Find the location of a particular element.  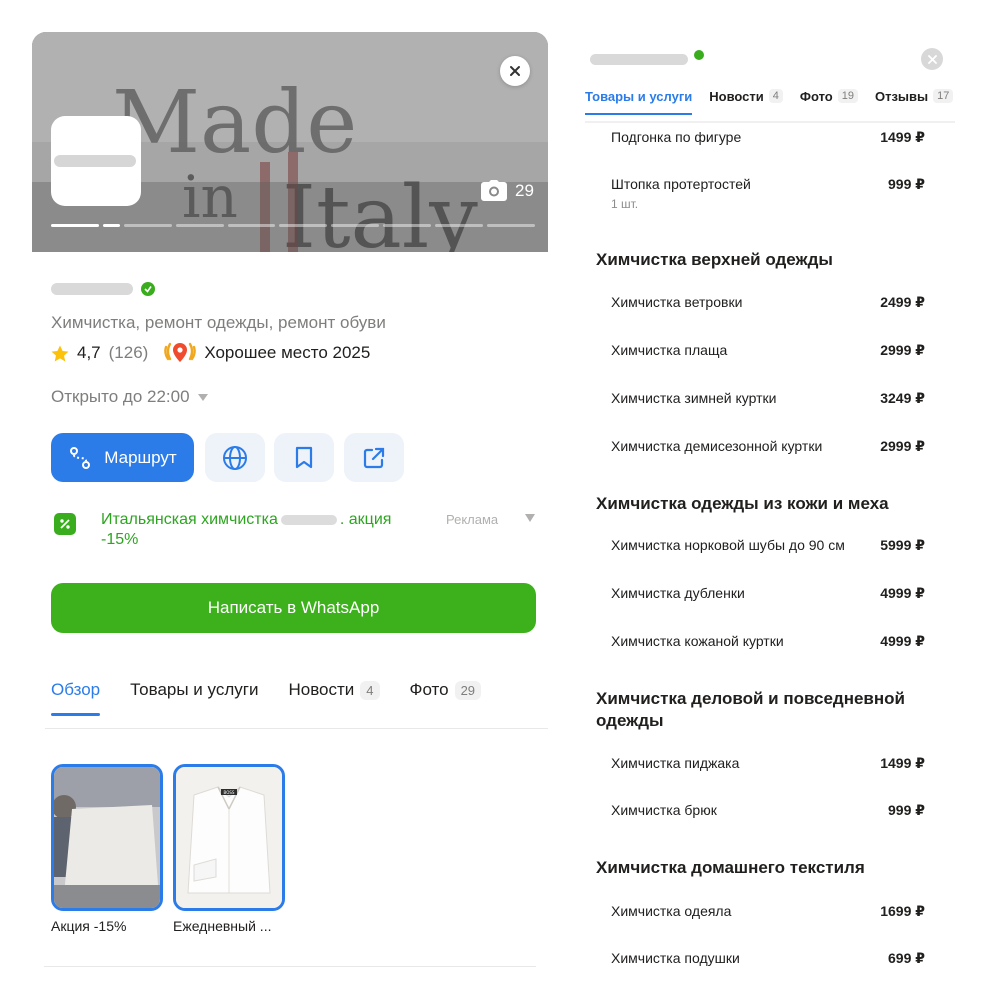

tab-label: Новости is located at coordinates (321, 689).